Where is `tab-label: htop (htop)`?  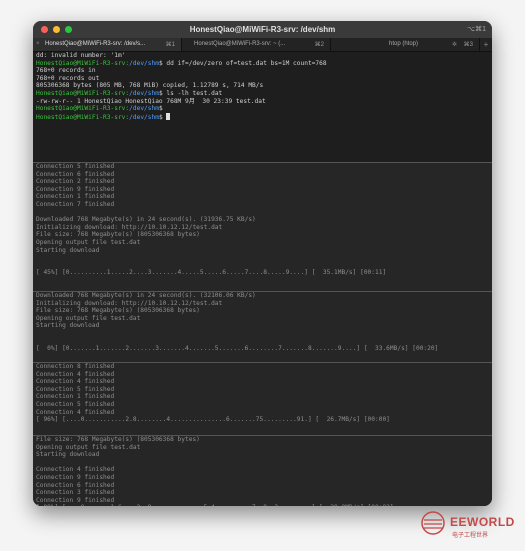 tab-label: htop (htop) is located at coordinates (404, 44).